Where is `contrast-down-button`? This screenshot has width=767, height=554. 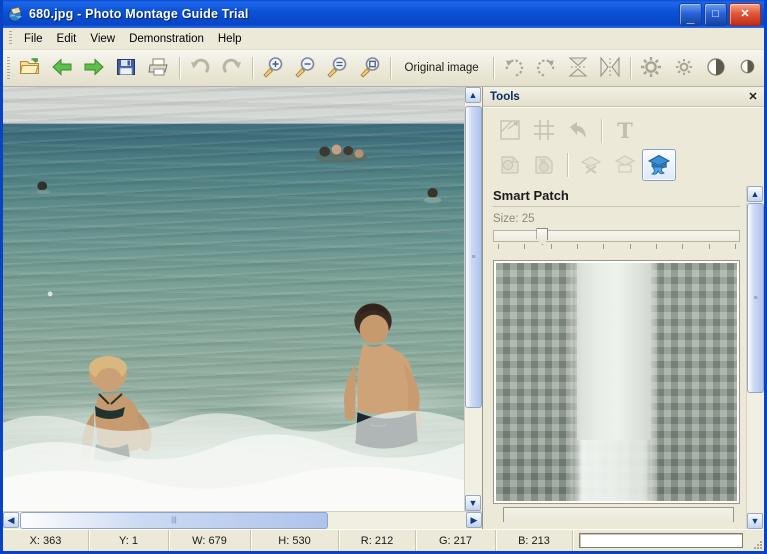 contrast-down-button is located at coordinates (748, 68).